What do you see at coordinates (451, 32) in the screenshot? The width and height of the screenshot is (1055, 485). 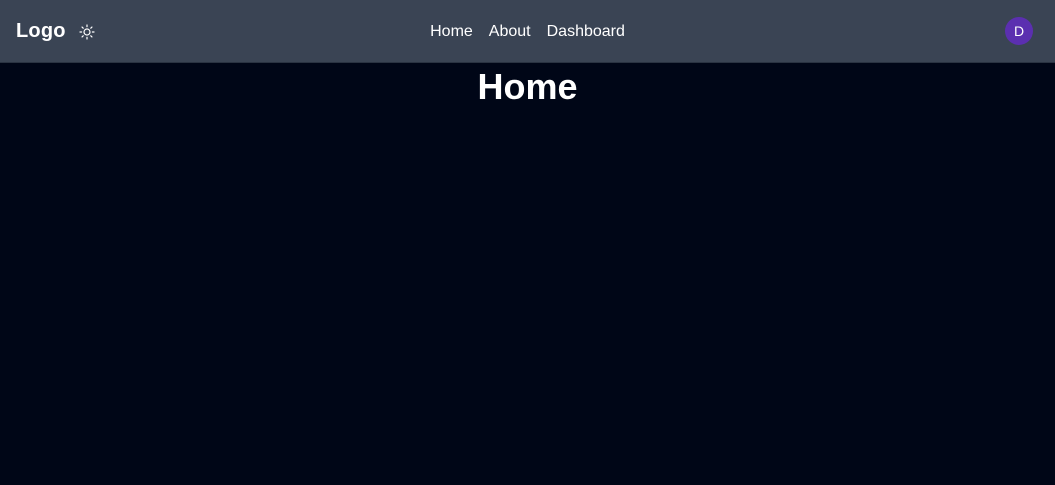 I see `nav-link-home: Home` at bounding box center [451, 32].